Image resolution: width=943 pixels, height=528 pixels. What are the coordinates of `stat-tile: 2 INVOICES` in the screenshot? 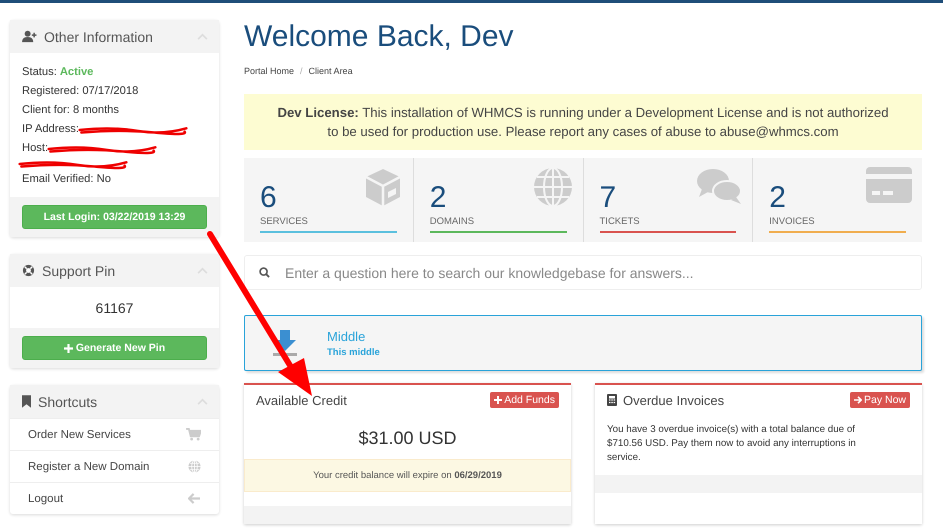 It's located at (837, 200).